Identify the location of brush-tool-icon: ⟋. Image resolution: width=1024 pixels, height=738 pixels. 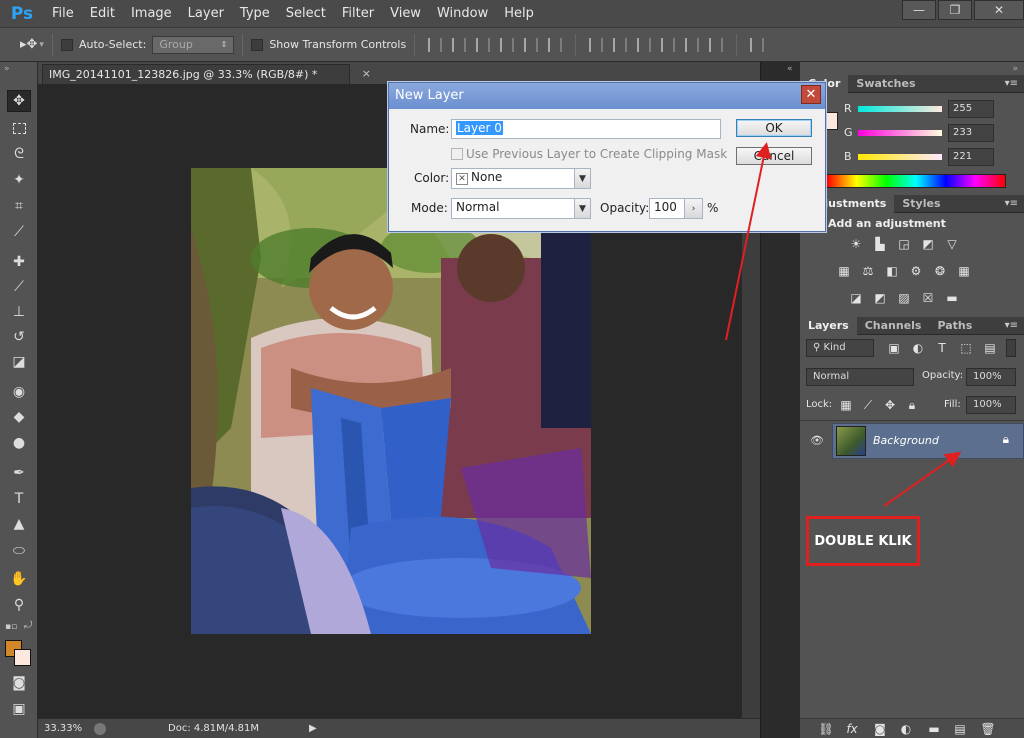
(19, 287).